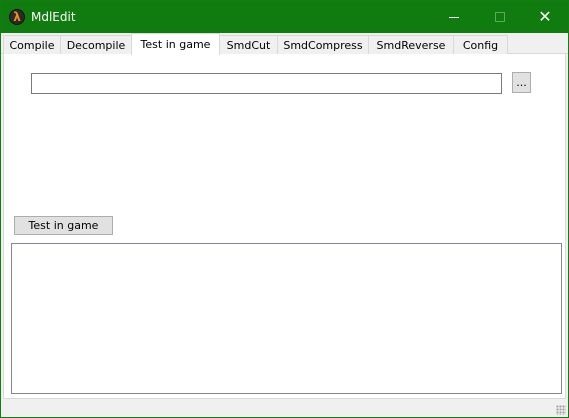 Image resolution: width=569 pixels, height=418 pixels. What do you see at coordinates (63, 225) in the screenshot?
I see `test-in-game-button: Test in game` at bounding box center [63, 225].